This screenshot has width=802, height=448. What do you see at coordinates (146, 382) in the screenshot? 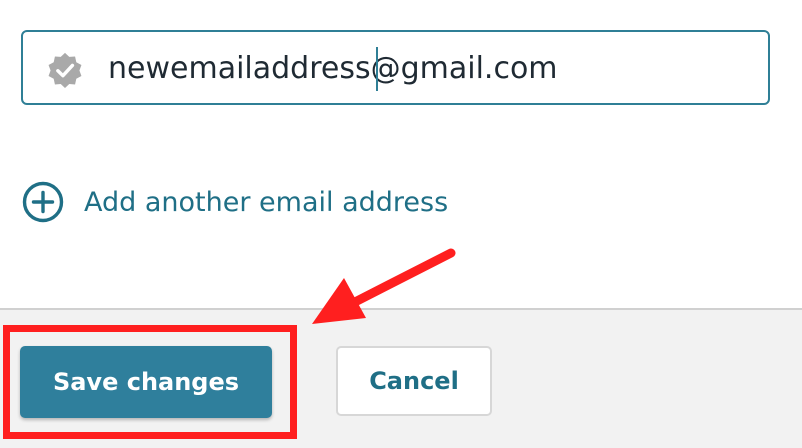
I see `save-changes-button: Save changes` at bounding box center [146, 382].